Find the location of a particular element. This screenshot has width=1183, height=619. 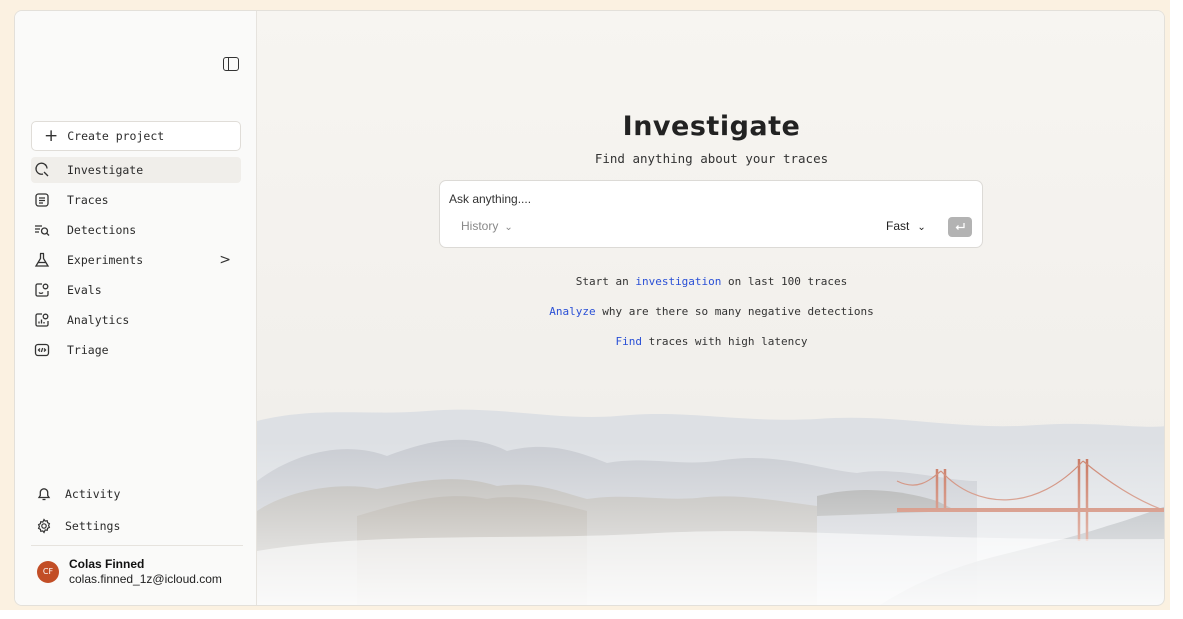

sidebar-item-label: Activity is located at coordinates (93, 494).